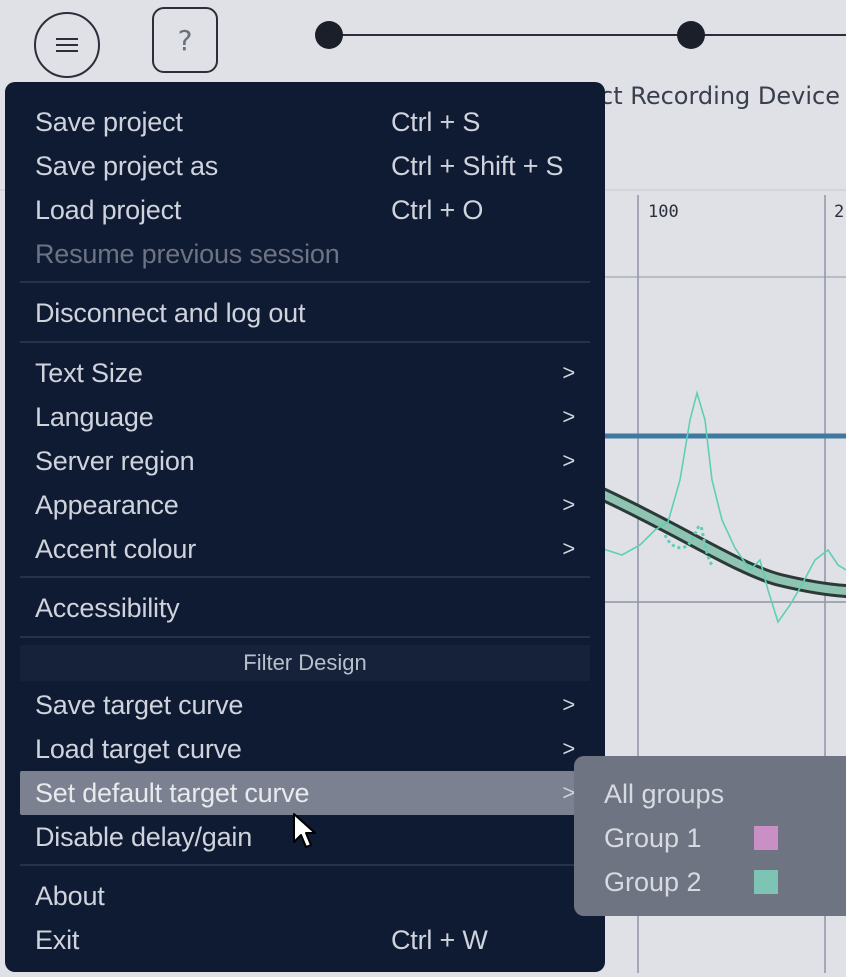 The height and width of the screenshot is (977, 846). I want to click on submenu-item-group-2: Group 2, so click(719, 882).